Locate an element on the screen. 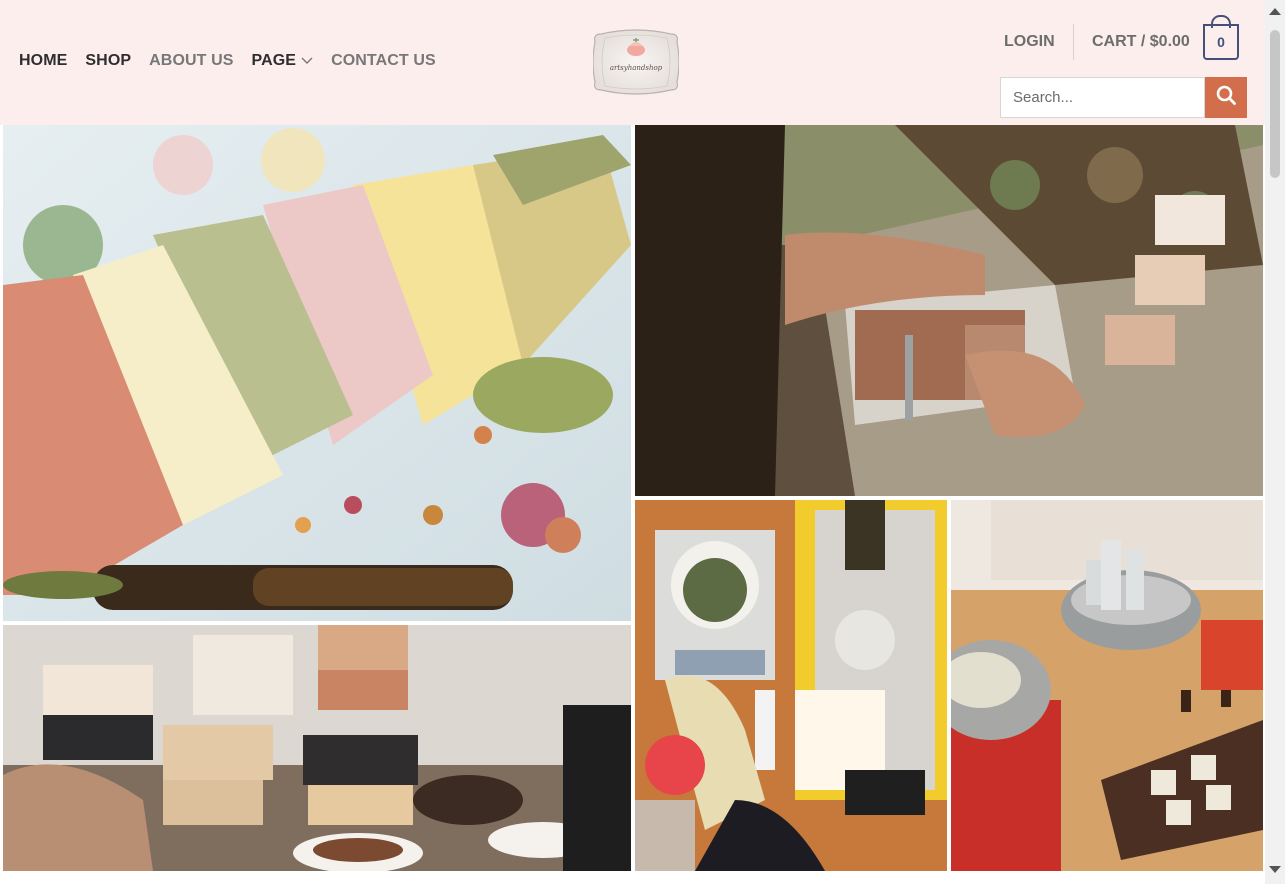 Image resolution: width=1285 pixels, height=884 pixels. search-button is located at coordinates (1226, 97).